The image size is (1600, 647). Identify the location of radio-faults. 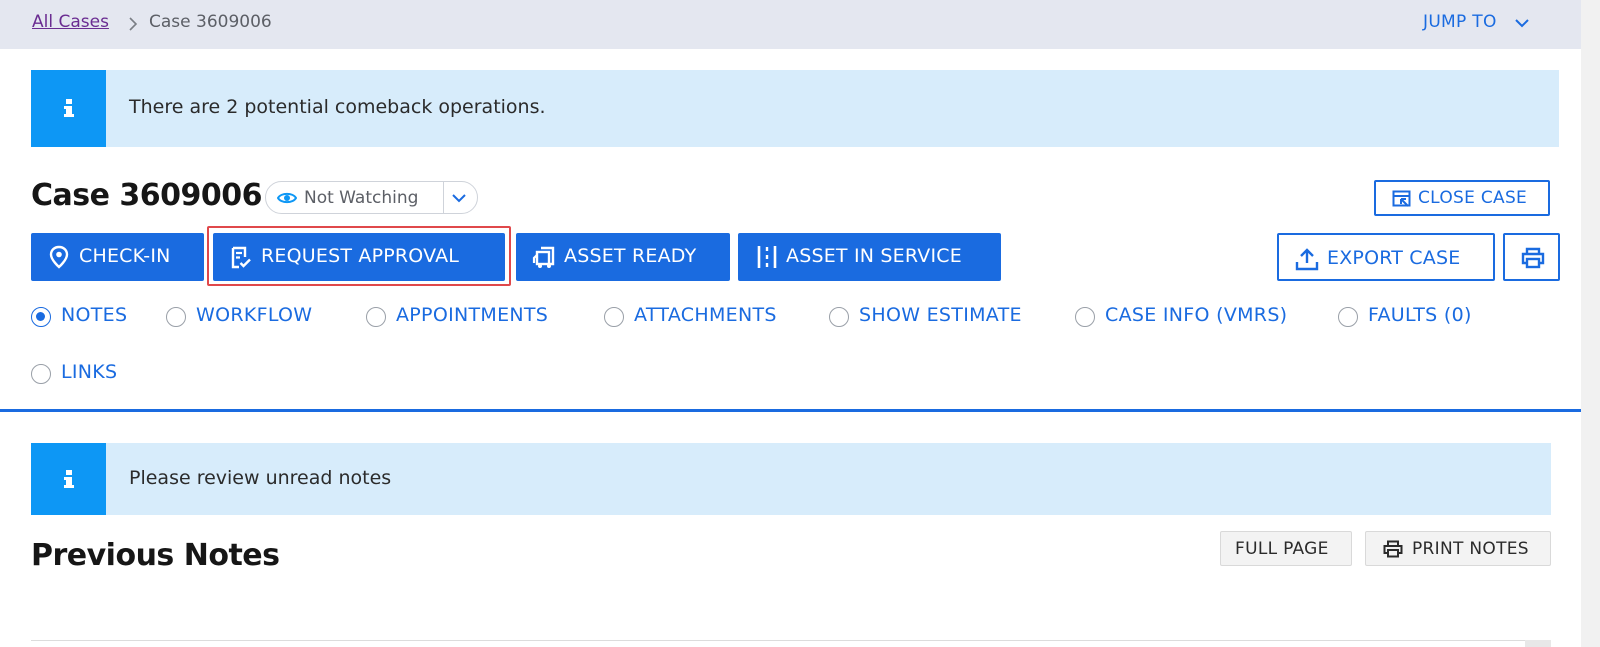
(1348, 317).